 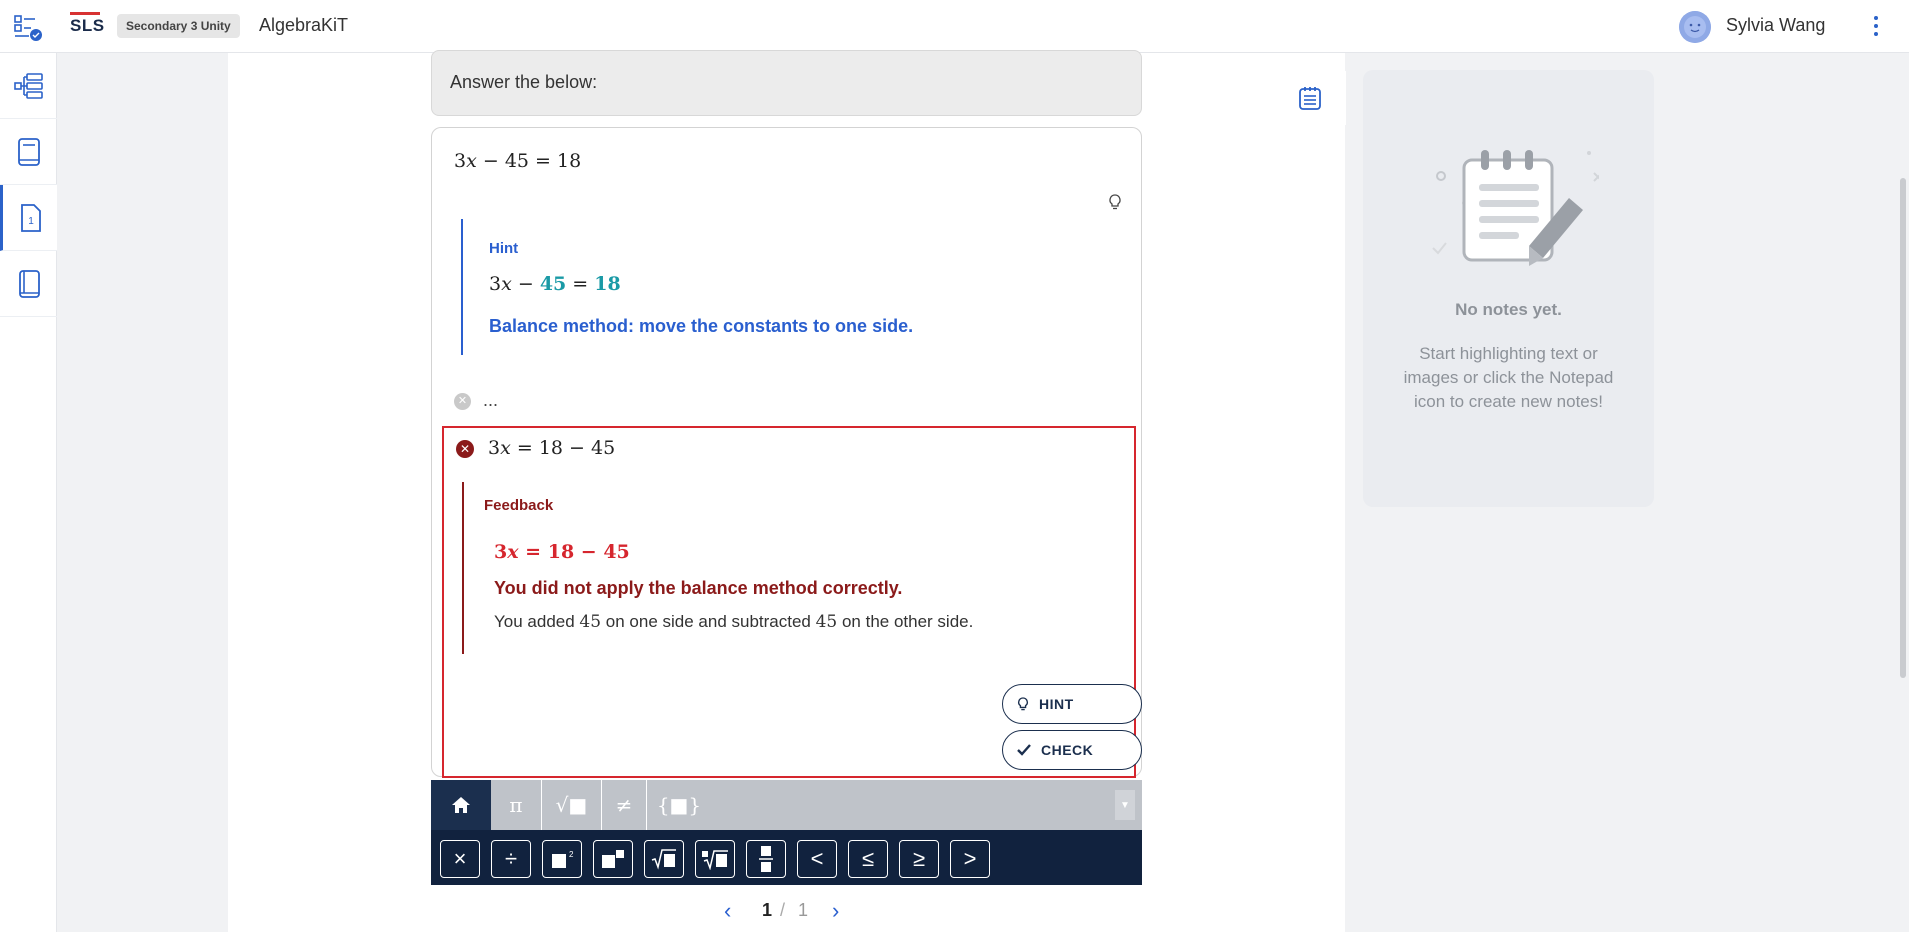 What do you see at coordinates (817, 859) in the screenshot?
I see `key-less-than: <` at bounding box center [817, 859].